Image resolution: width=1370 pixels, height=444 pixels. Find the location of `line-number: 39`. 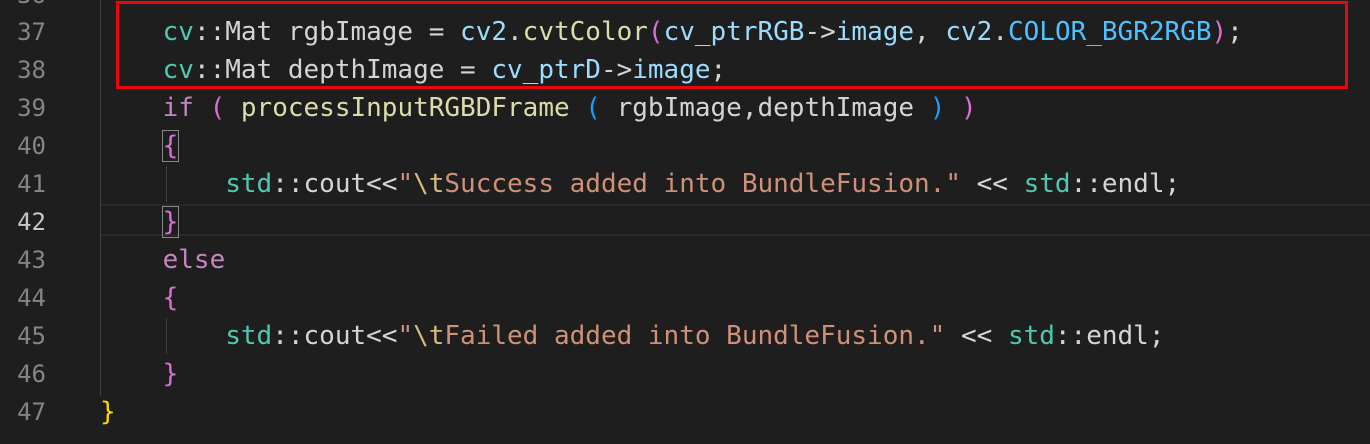

line-number: 39 is located at coordinates (31, 108).